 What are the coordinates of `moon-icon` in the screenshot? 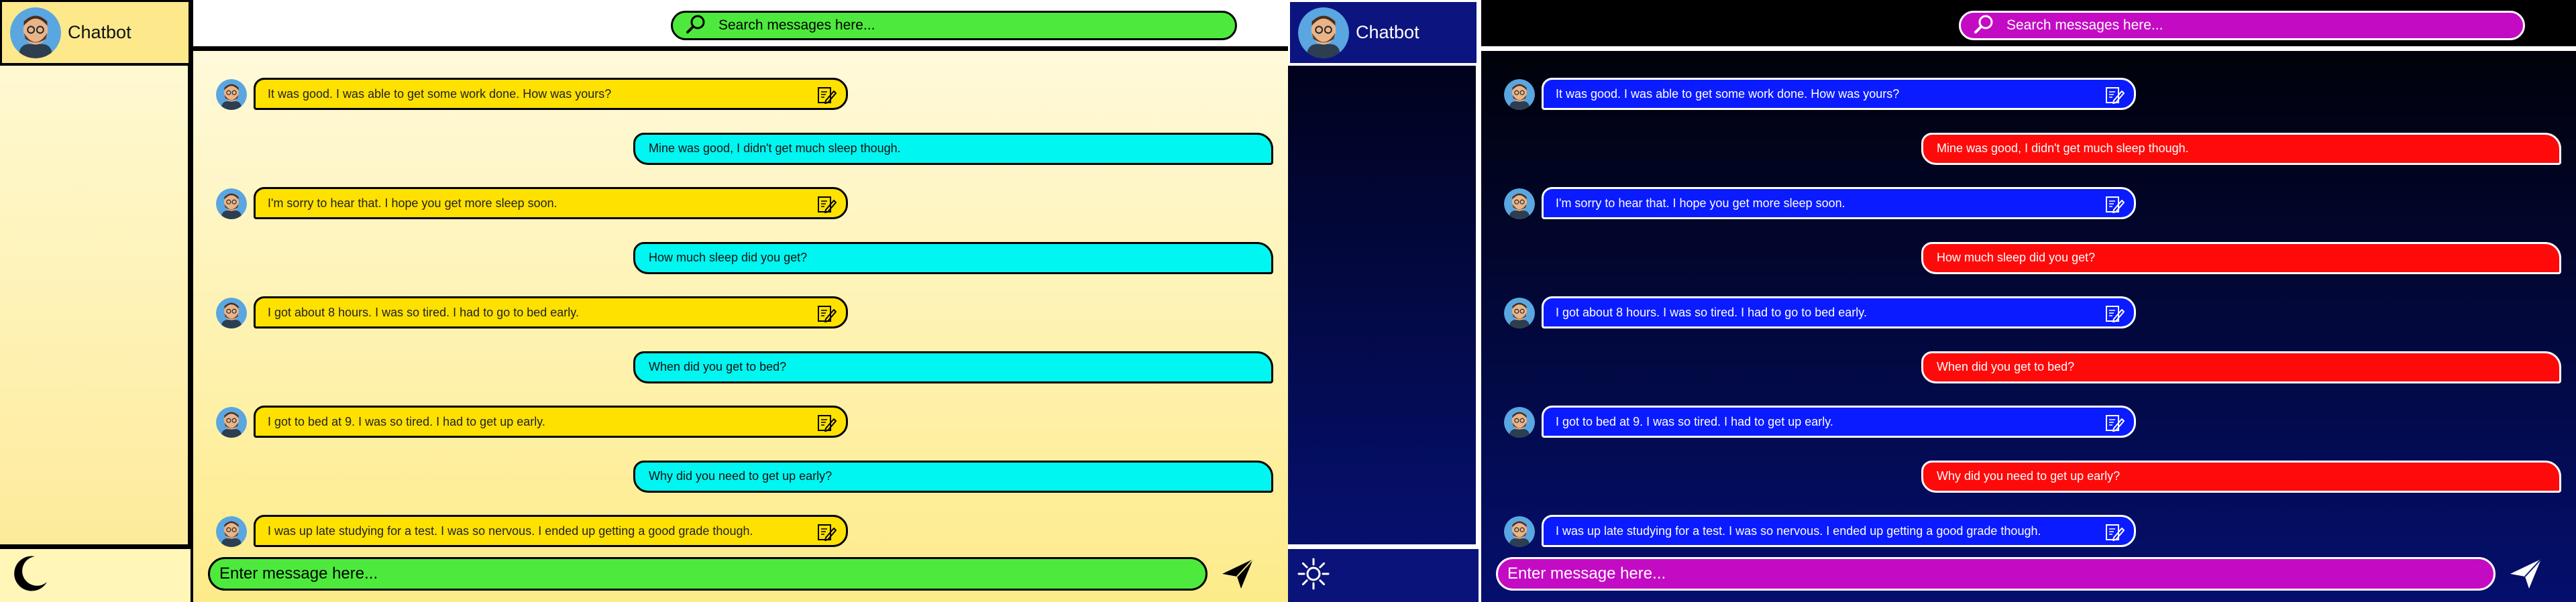 It's located at (29, 575).